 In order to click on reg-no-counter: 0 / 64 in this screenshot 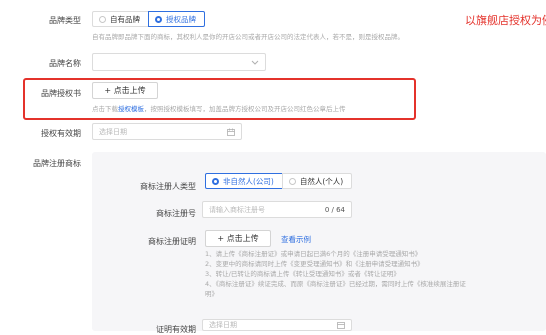, I will do `click(334, 209)`.